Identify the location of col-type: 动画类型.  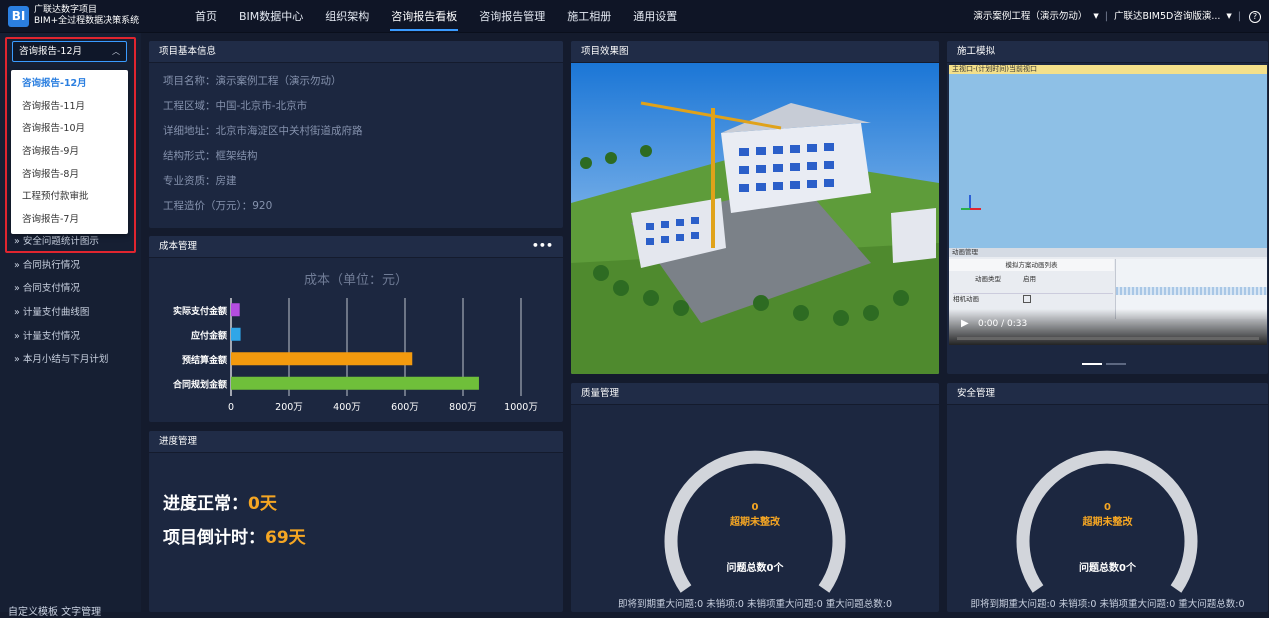
(988, 279).